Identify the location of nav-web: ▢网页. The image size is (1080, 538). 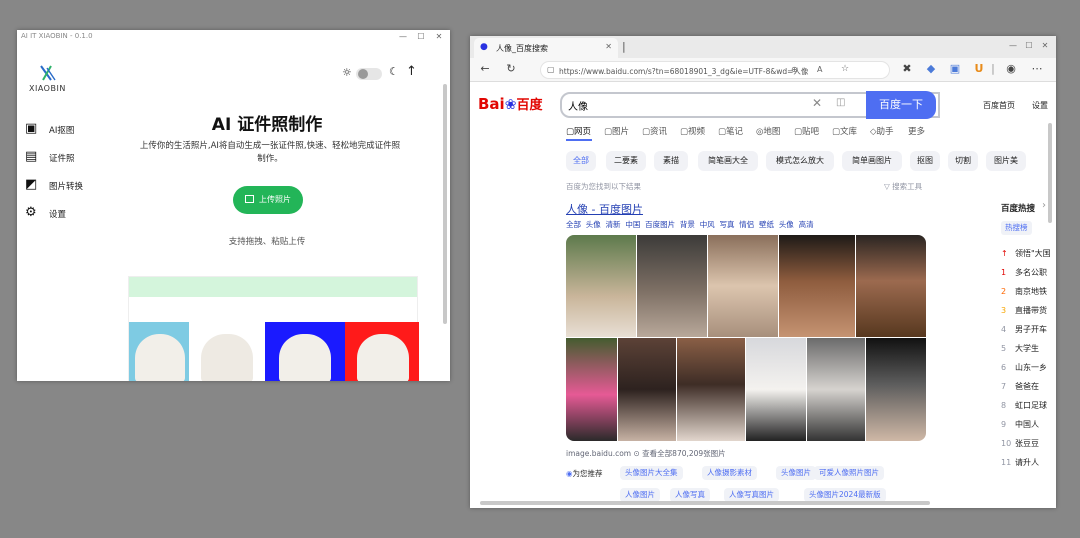
(578, 131).